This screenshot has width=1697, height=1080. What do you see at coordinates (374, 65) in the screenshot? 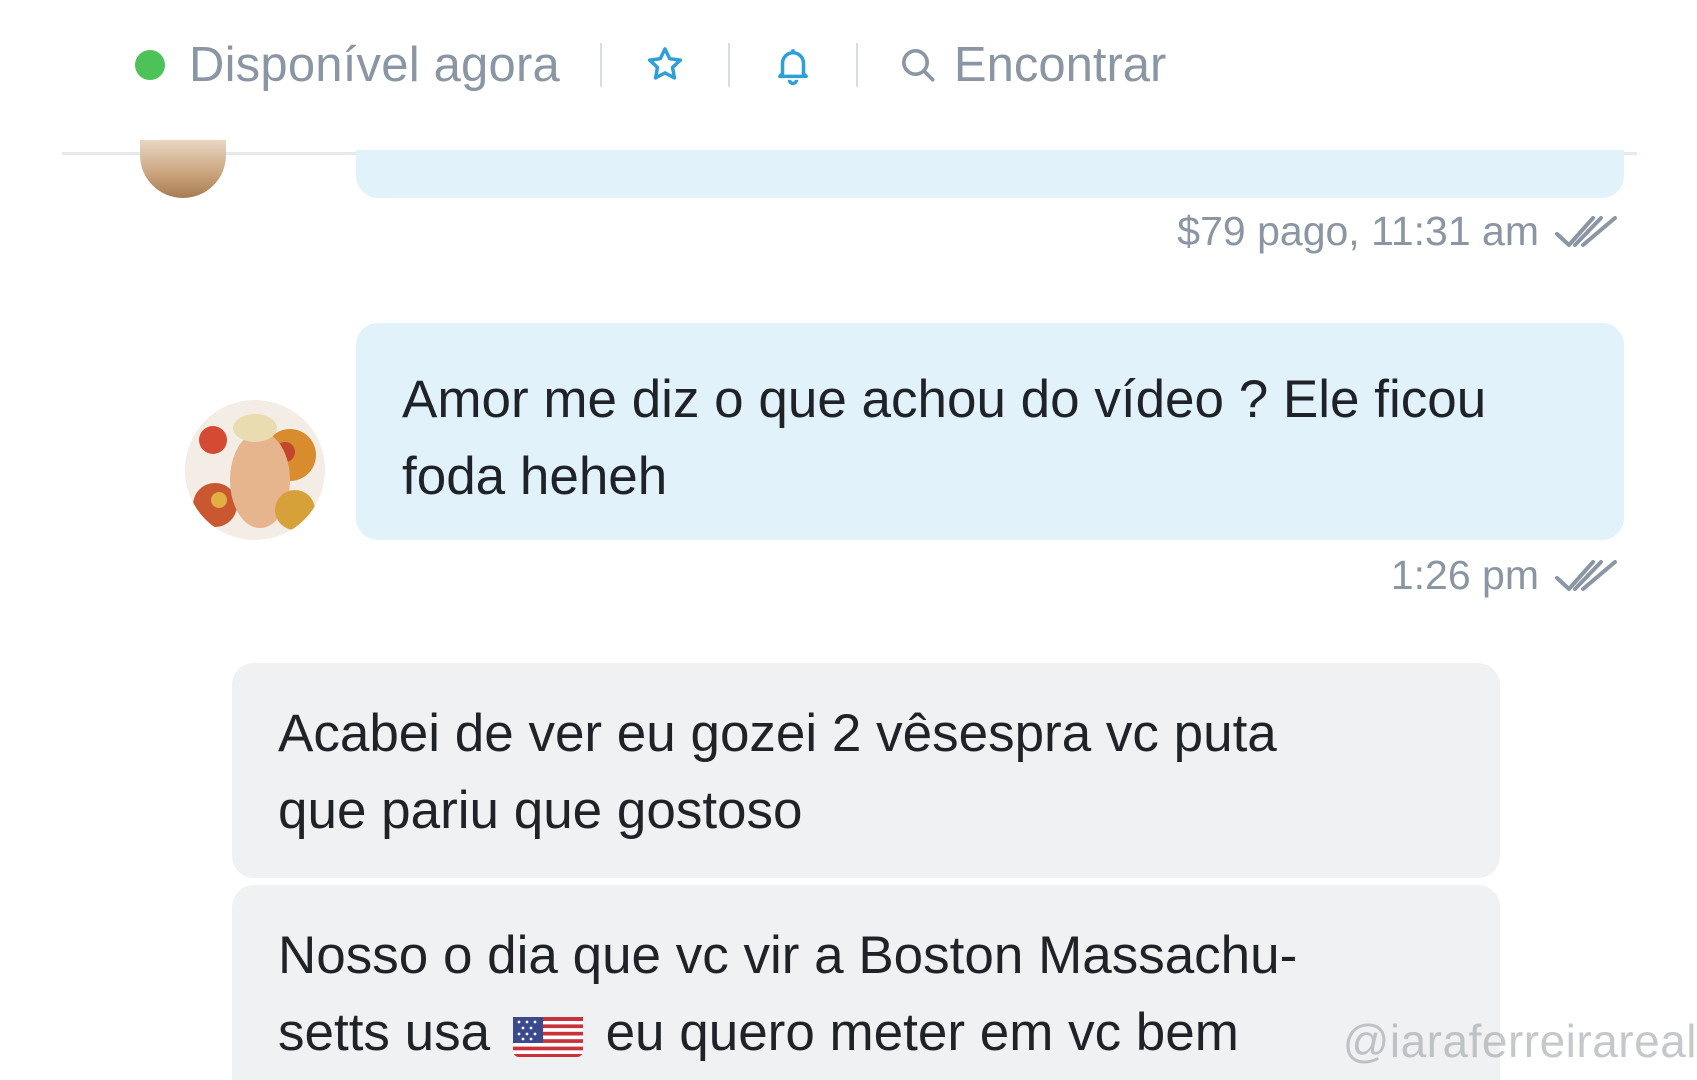
I see `status-label: Disponível agora` at bounding box center [374, 65].